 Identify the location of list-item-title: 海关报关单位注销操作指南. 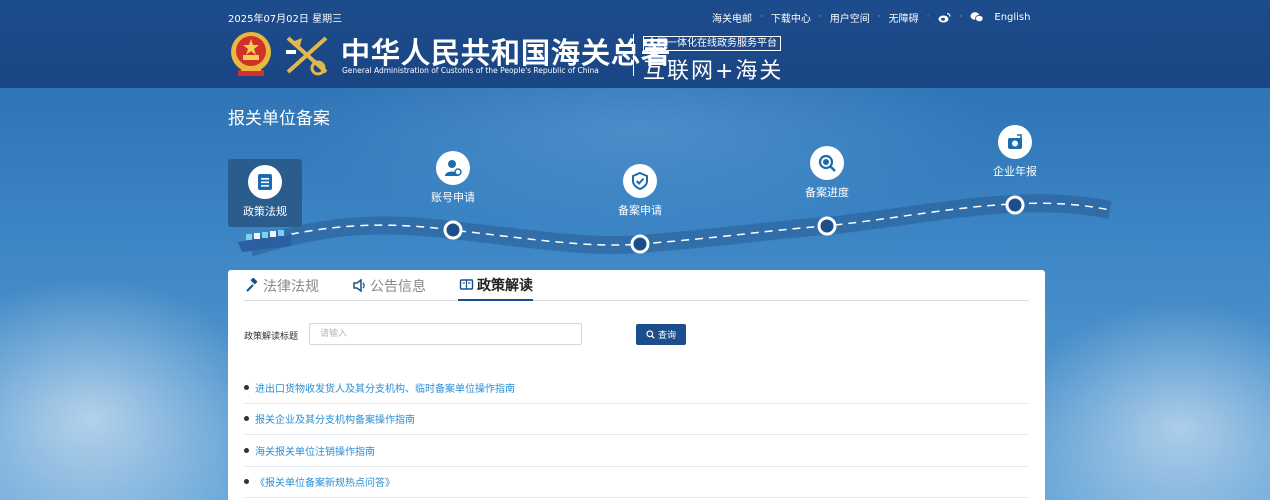
(315, 450).